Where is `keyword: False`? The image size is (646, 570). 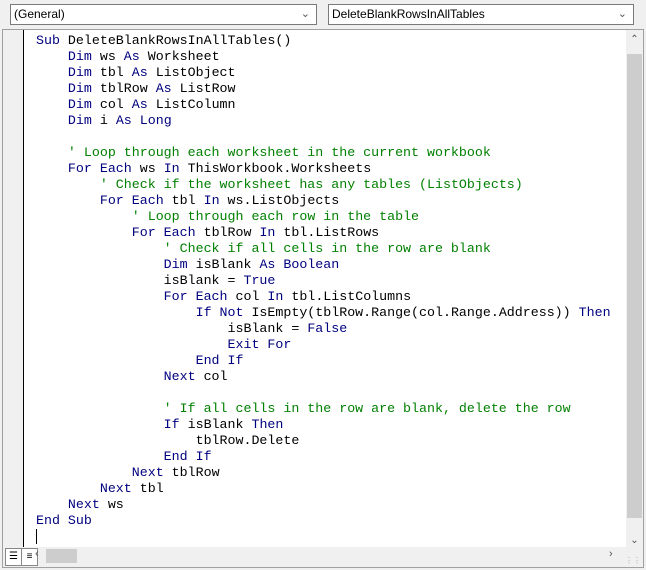 keyword: False is located at coordinates (327, 328).